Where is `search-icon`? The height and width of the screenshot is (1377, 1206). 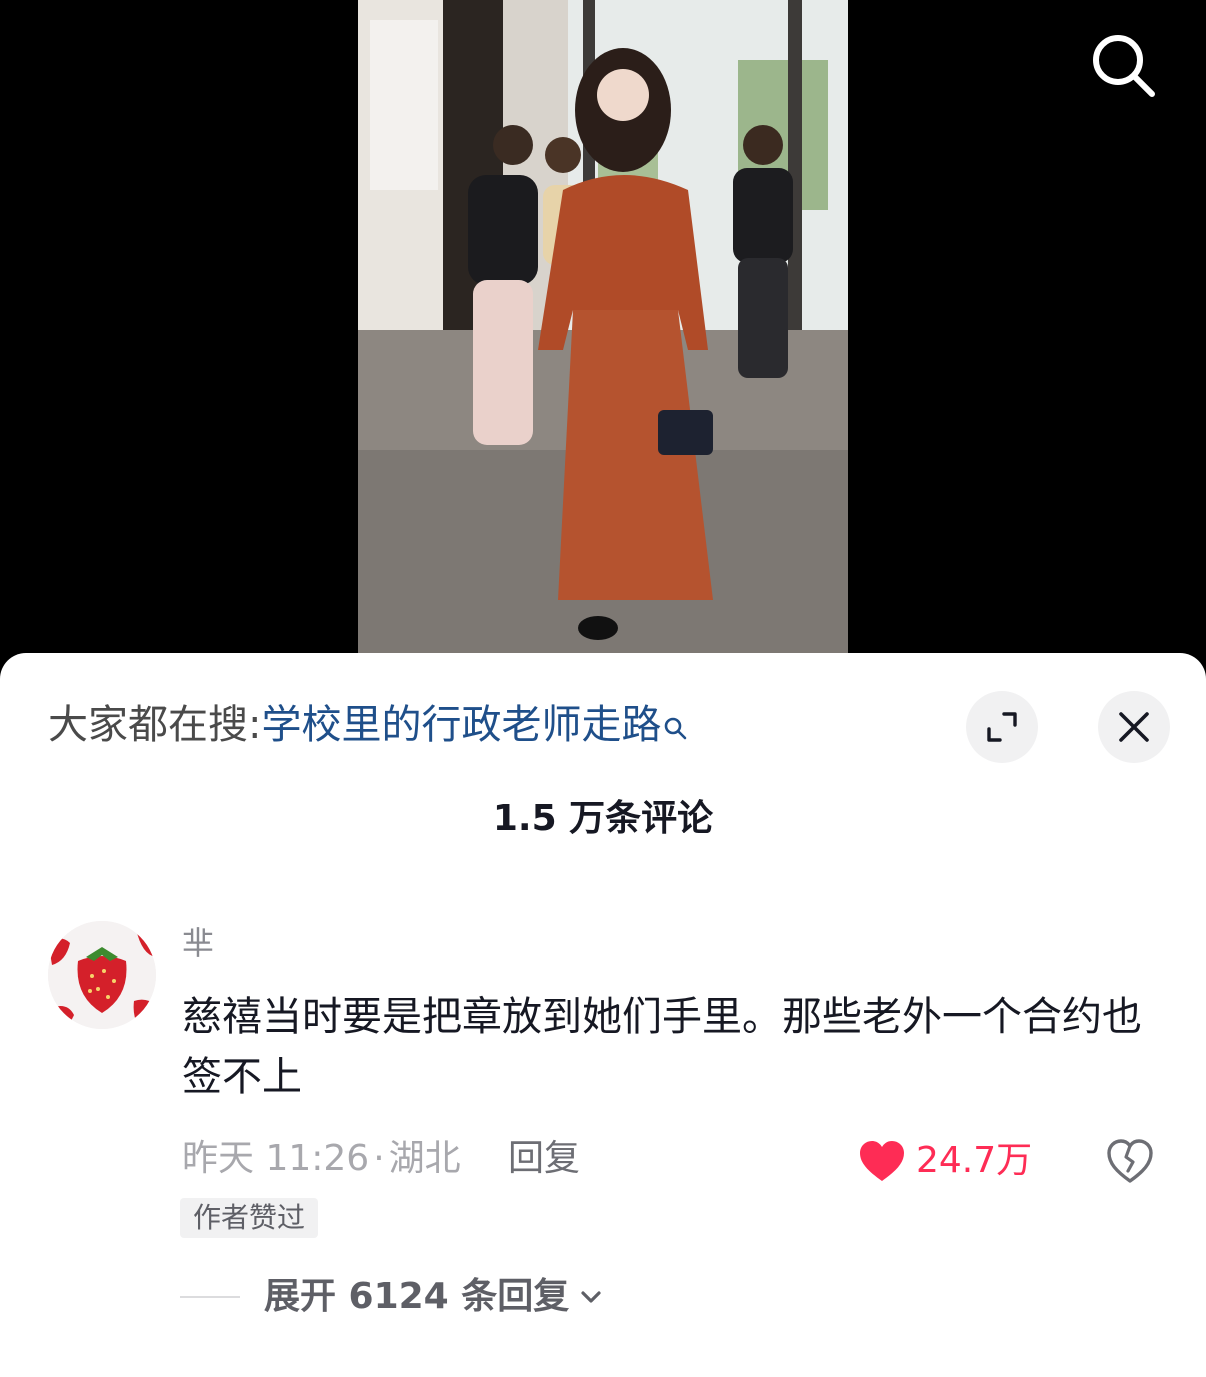 search-icon is located at coordinates (1124, 66).